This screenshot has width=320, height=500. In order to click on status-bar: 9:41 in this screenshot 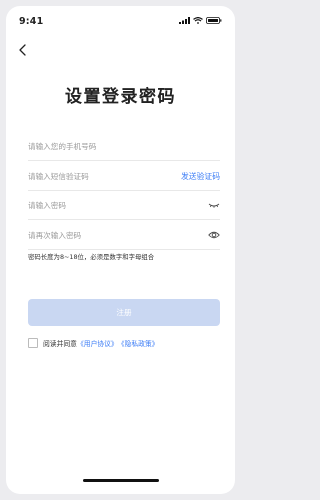, I will do `click(120, 20)`.